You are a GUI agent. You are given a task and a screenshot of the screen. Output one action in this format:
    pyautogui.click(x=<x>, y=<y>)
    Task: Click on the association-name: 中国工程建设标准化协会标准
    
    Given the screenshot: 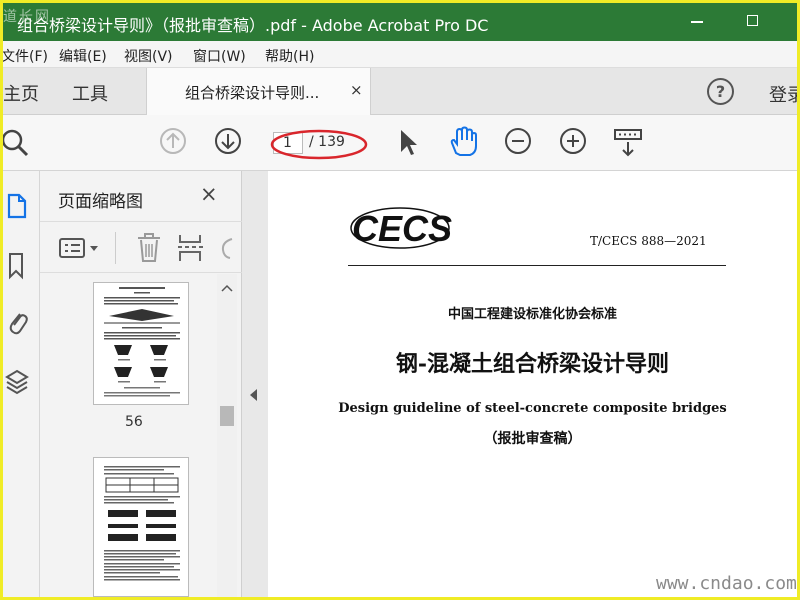 What is the action you would take?
    pyautogui.click(x=532, y=314)
    